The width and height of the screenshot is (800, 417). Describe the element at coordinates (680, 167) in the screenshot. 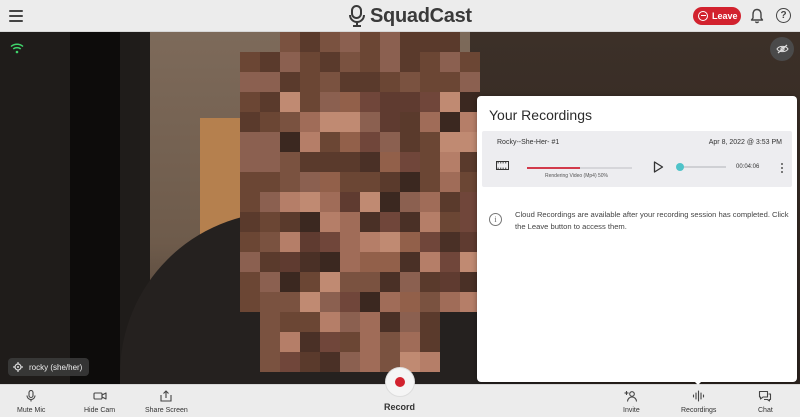

I see `seek-handle` at that location.